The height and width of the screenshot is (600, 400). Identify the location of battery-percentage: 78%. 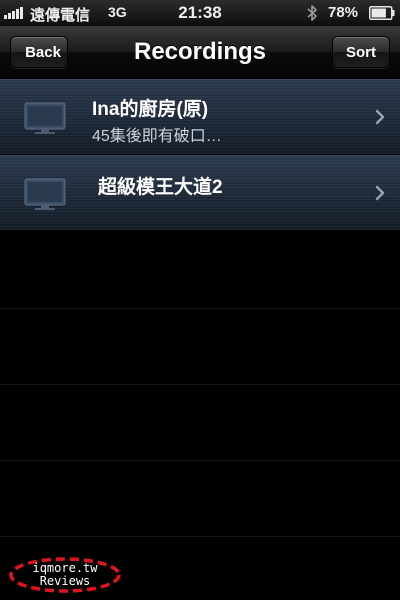
(343, 12).